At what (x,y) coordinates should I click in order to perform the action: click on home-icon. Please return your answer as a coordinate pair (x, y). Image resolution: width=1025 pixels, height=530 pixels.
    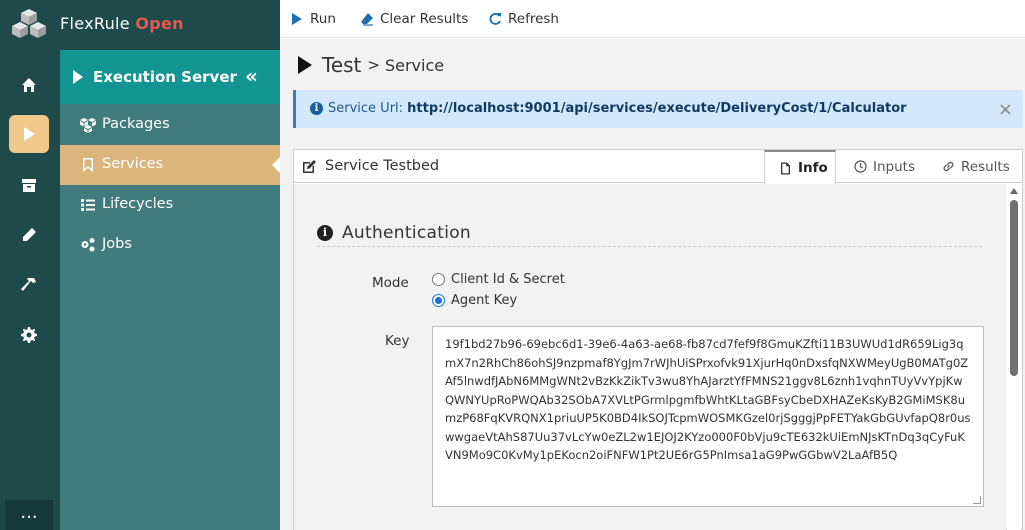
    Looking at the image, I should click on (29, 85).